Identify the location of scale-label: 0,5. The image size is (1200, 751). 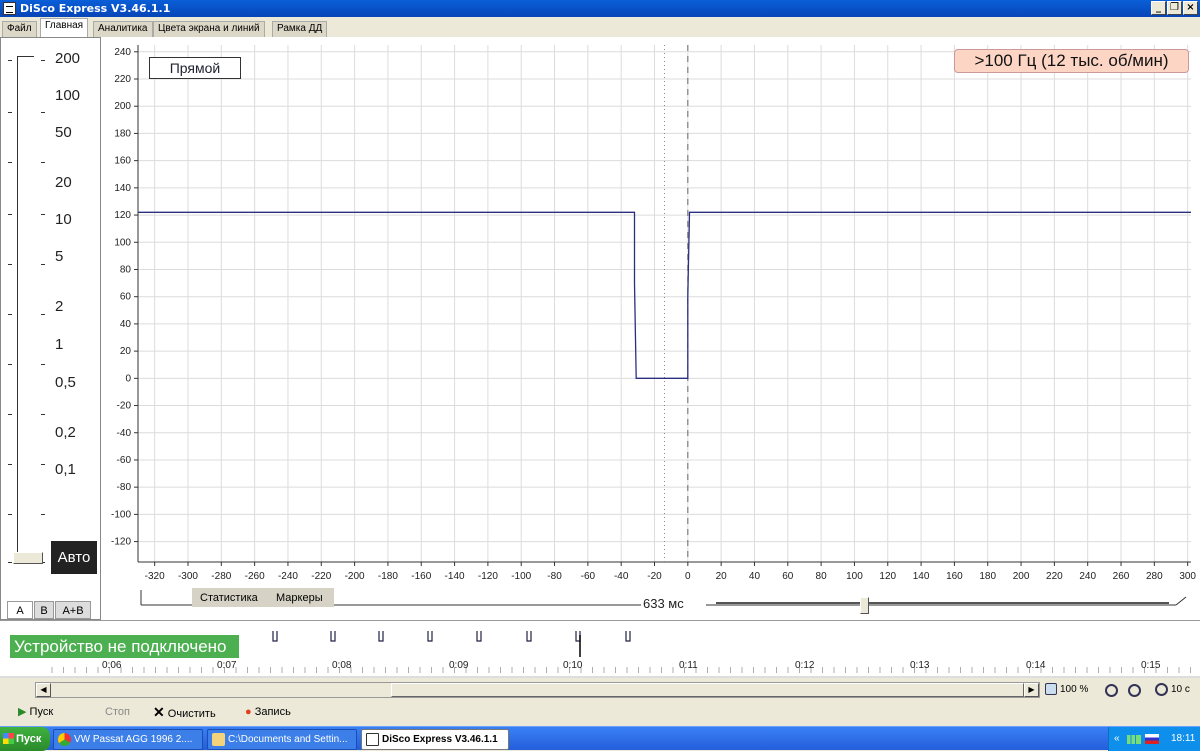
(65, 382).